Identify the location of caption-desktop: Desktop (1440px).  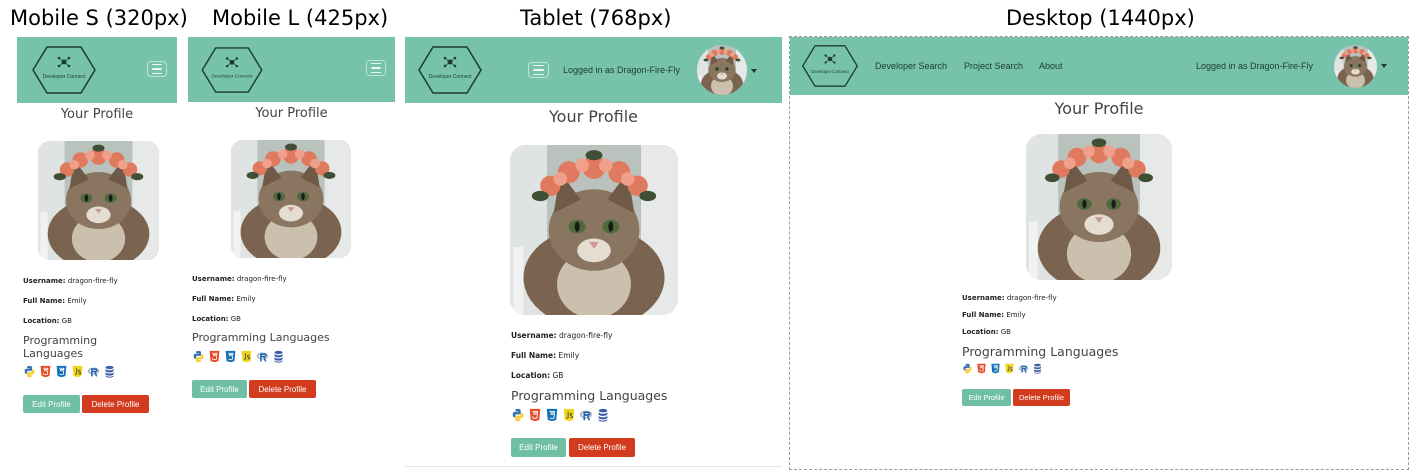
(1100, 18).